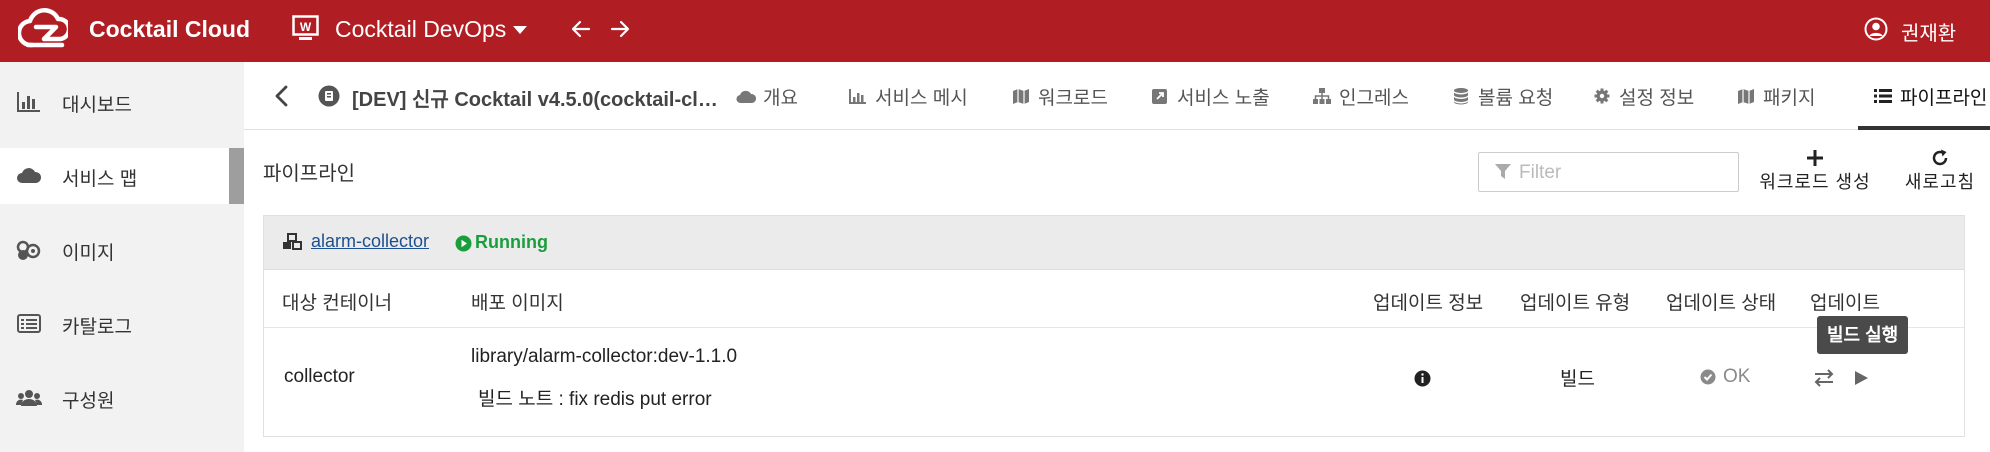 The width and height of the screenshot is (1990, 452). Describe the element at coordinates (1883, 96) in the screenshot. I see `list-icon` at that location.